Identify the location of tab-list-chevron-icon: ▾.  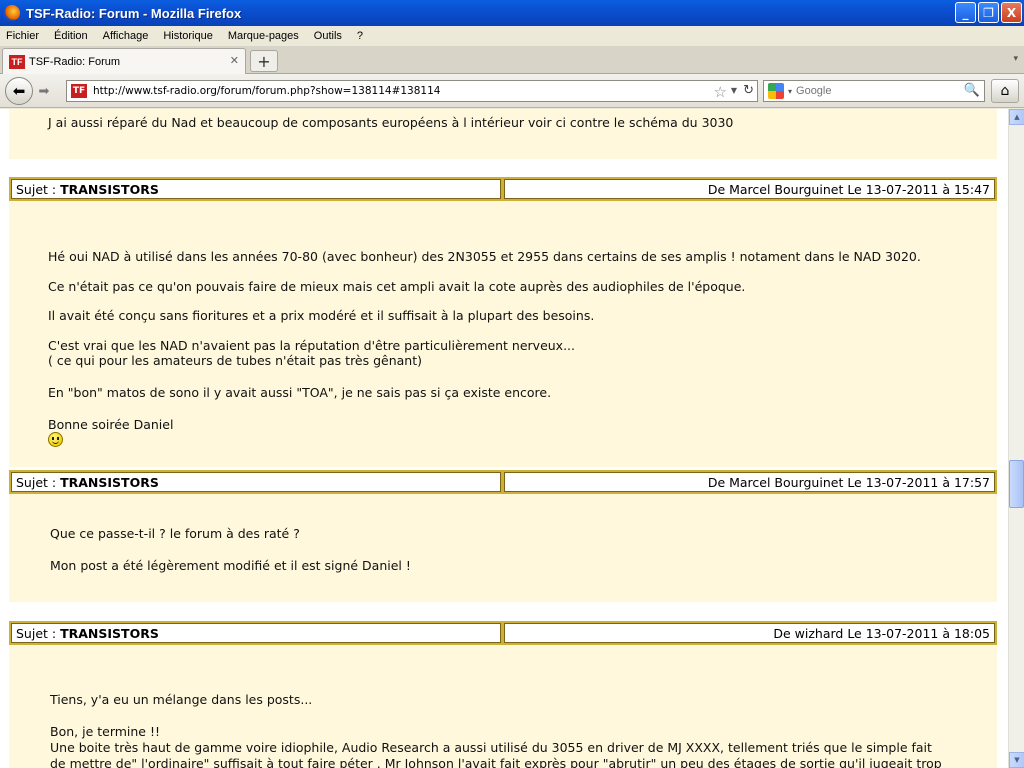
(1015, 59).